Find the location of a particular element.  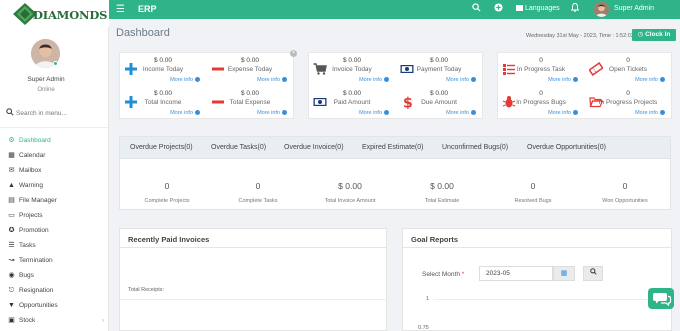

stat-expense-today: $ 0.00 Expense Today More info is located at coordinates (250, 69).